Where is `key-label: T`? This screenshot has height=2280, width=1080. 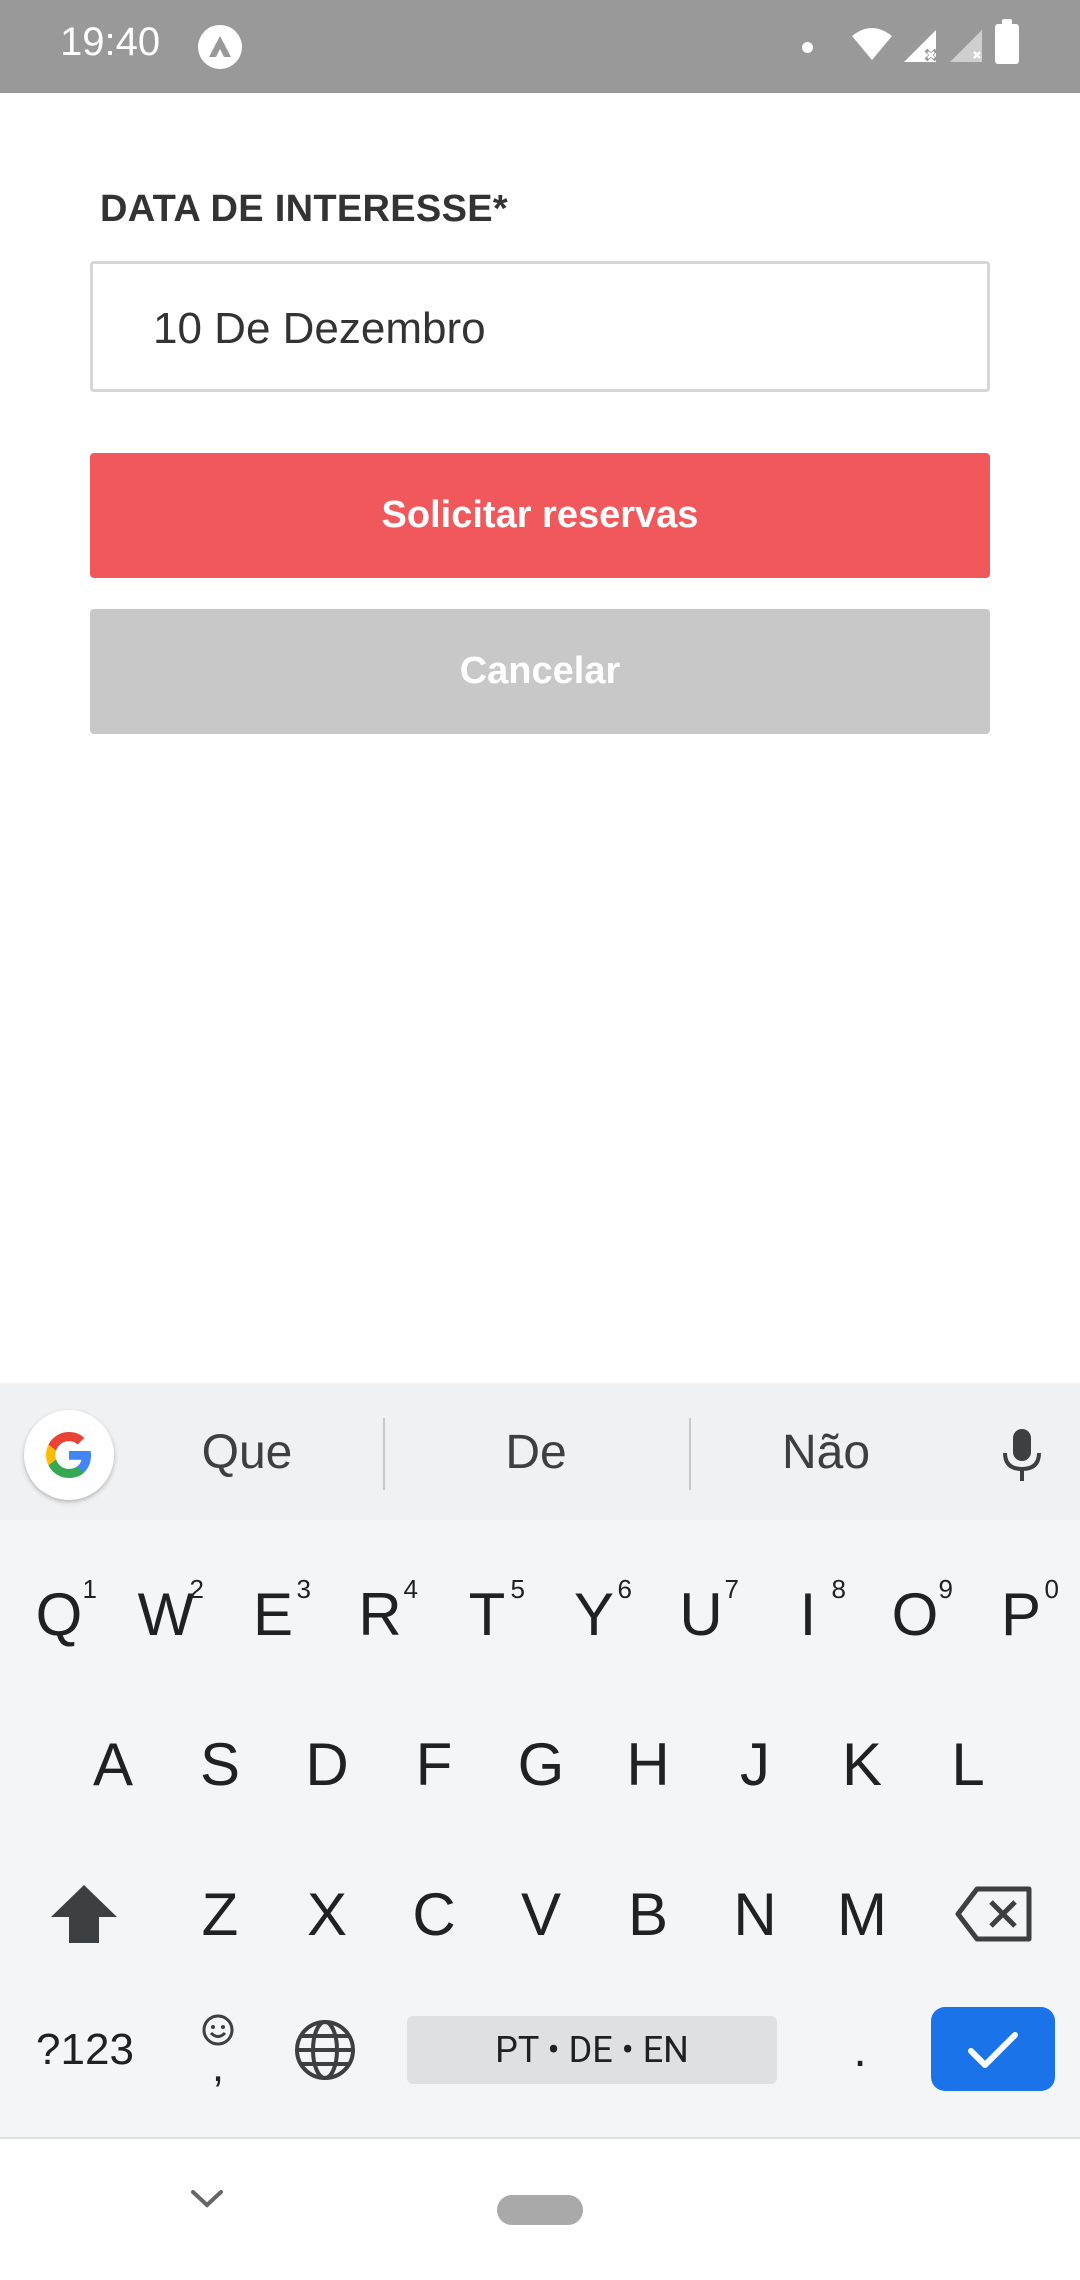 key-label: T is located at coordinates (487, 1614).